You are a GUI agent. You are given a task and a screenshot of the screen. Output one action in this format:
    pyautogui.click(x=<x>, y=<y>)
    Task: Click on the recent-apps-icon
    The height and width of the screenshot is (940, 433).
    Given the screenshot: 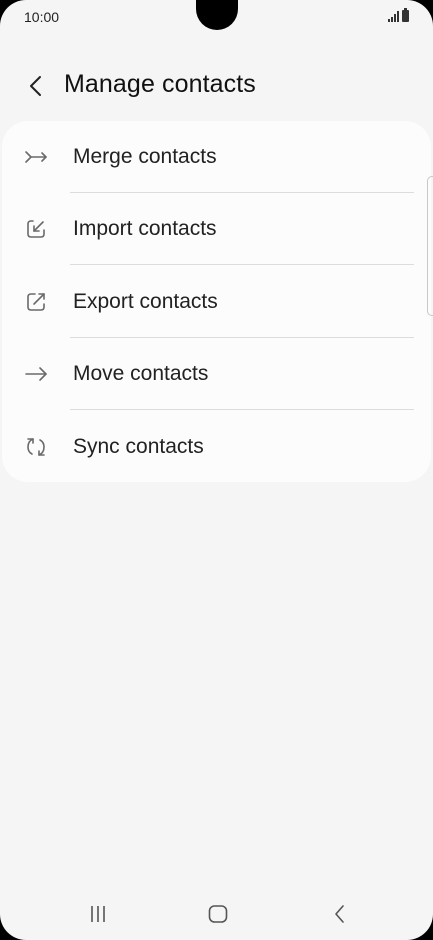 What is the action you would take?
    pyautogui.click(x=98, y=914)
    